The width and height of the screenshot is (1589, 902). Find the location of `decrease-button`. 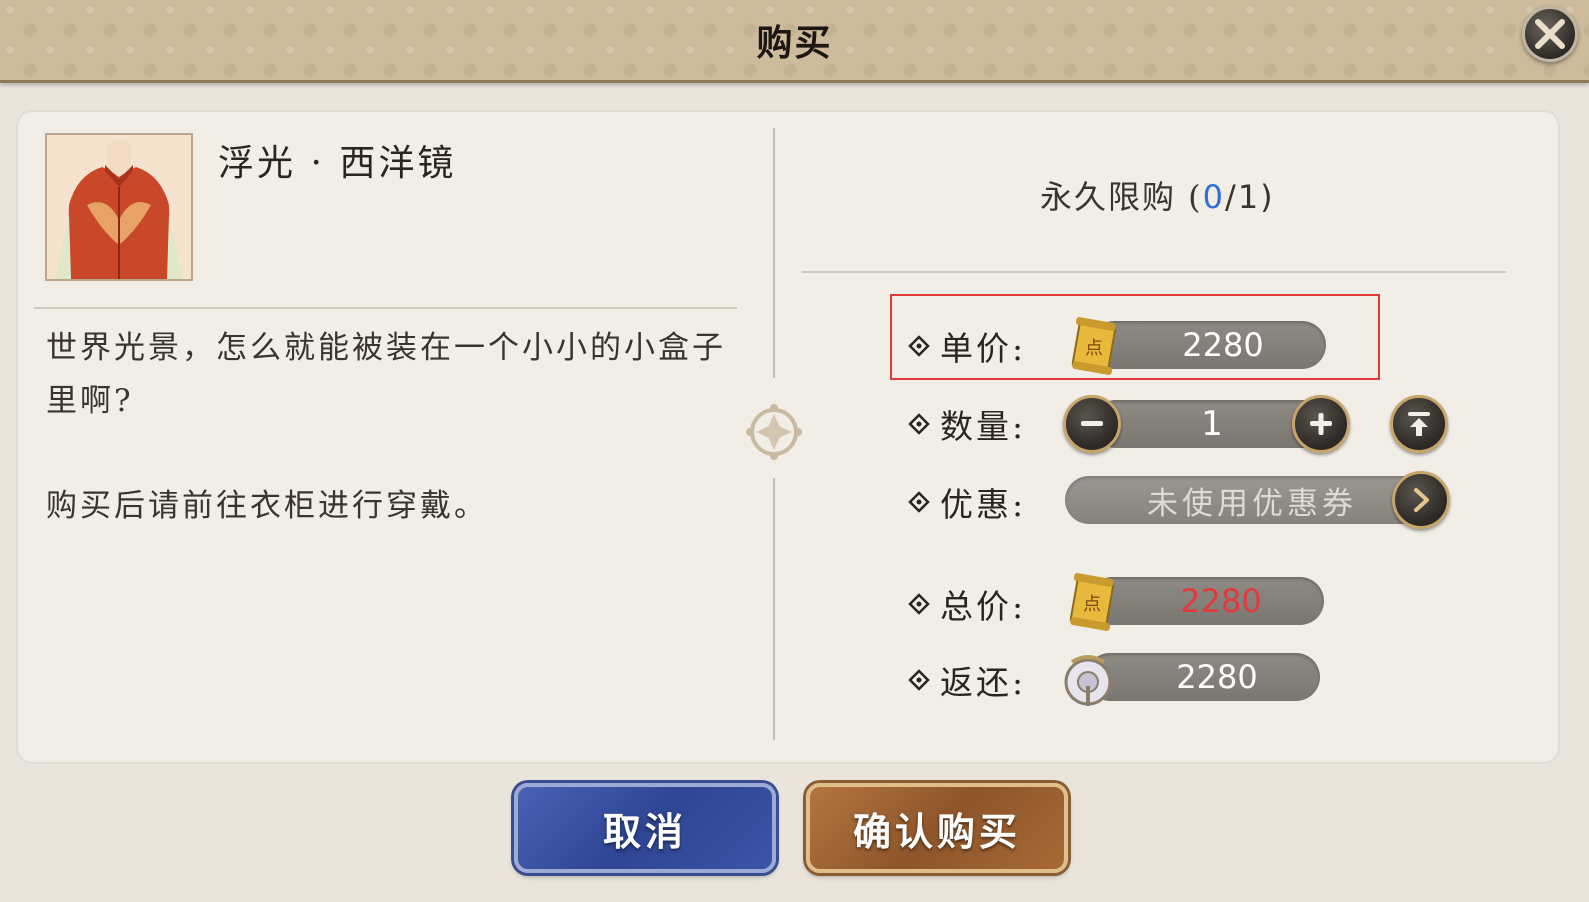

decrease-button is located at coordinates (1092, 424).